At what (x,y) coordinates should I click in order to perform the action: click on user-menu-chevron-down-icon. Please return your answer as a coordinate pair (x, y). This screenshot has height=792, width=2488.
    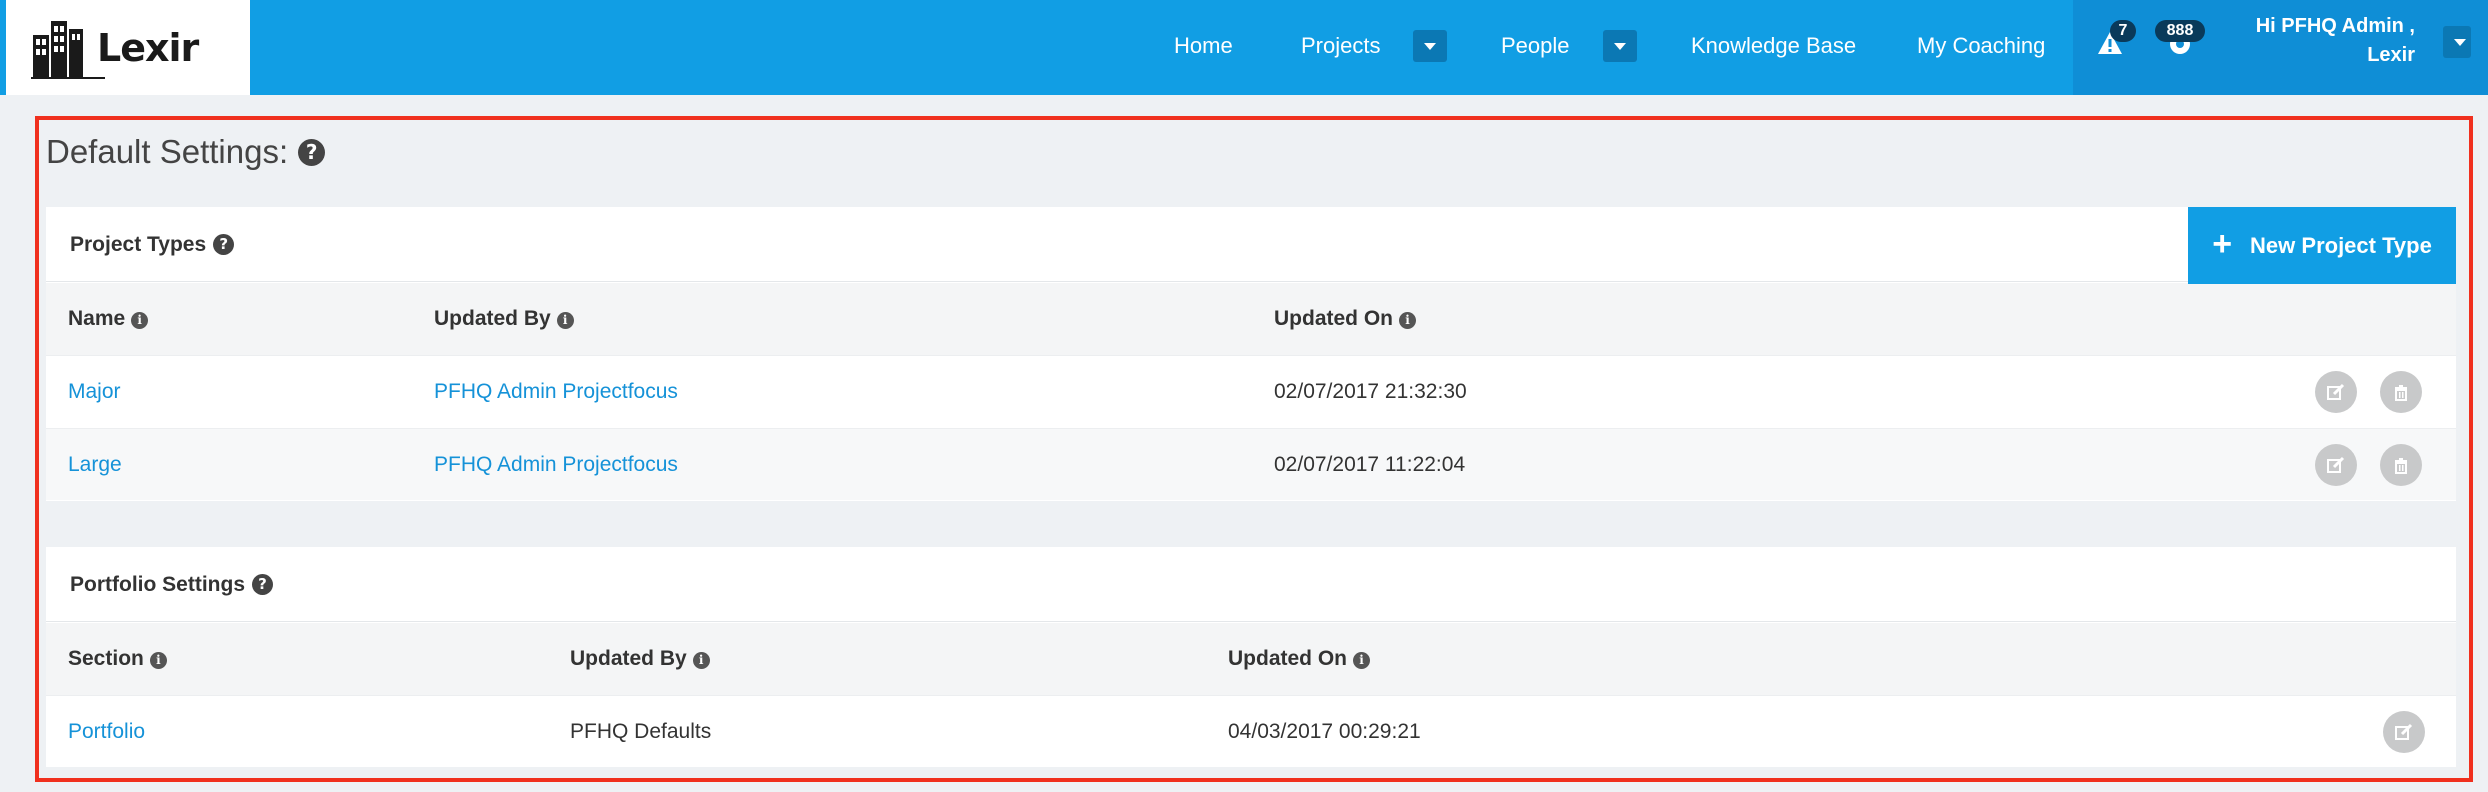
    Looking at the image, I should click on (2457, 42).